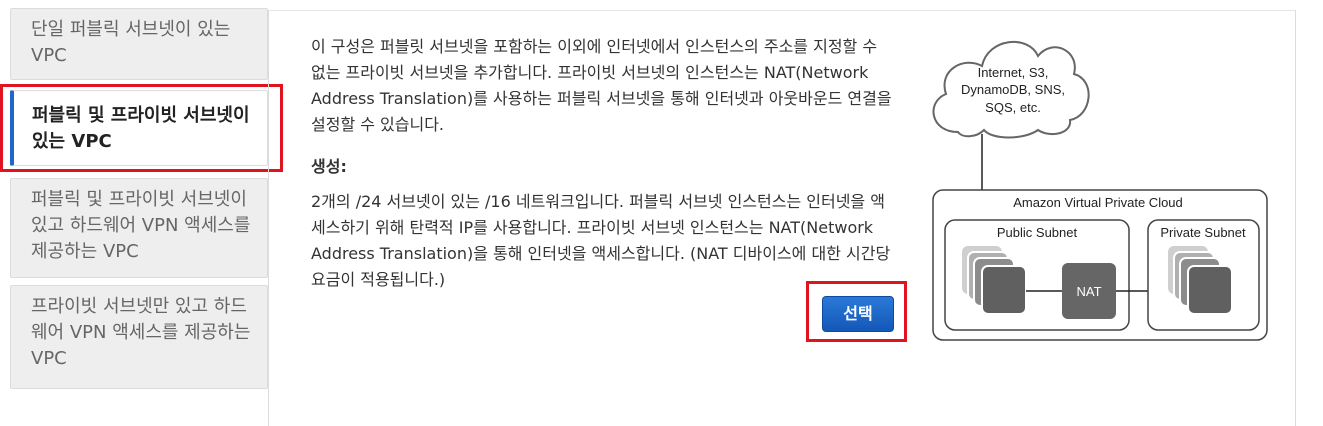  What do you see at coordinates (1098, 202) in the screenshot?
I see `vpc-label: Amazon Virtual Private Cloud` at bounding box center [1098, 202].